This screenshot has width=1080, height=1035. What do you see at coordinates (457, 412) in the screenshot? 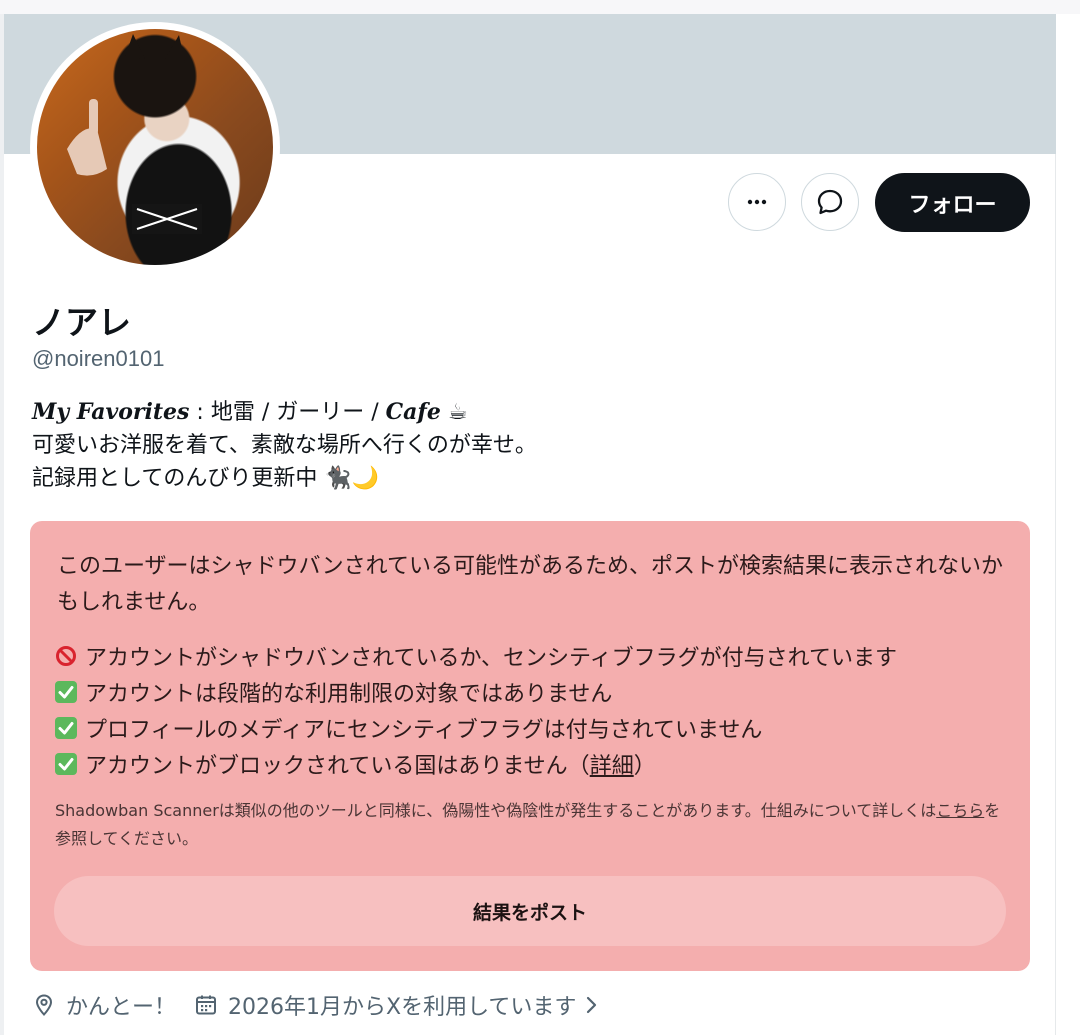
I see `coffee-emoji-icon: ☕` at bounding box center [457, 412].